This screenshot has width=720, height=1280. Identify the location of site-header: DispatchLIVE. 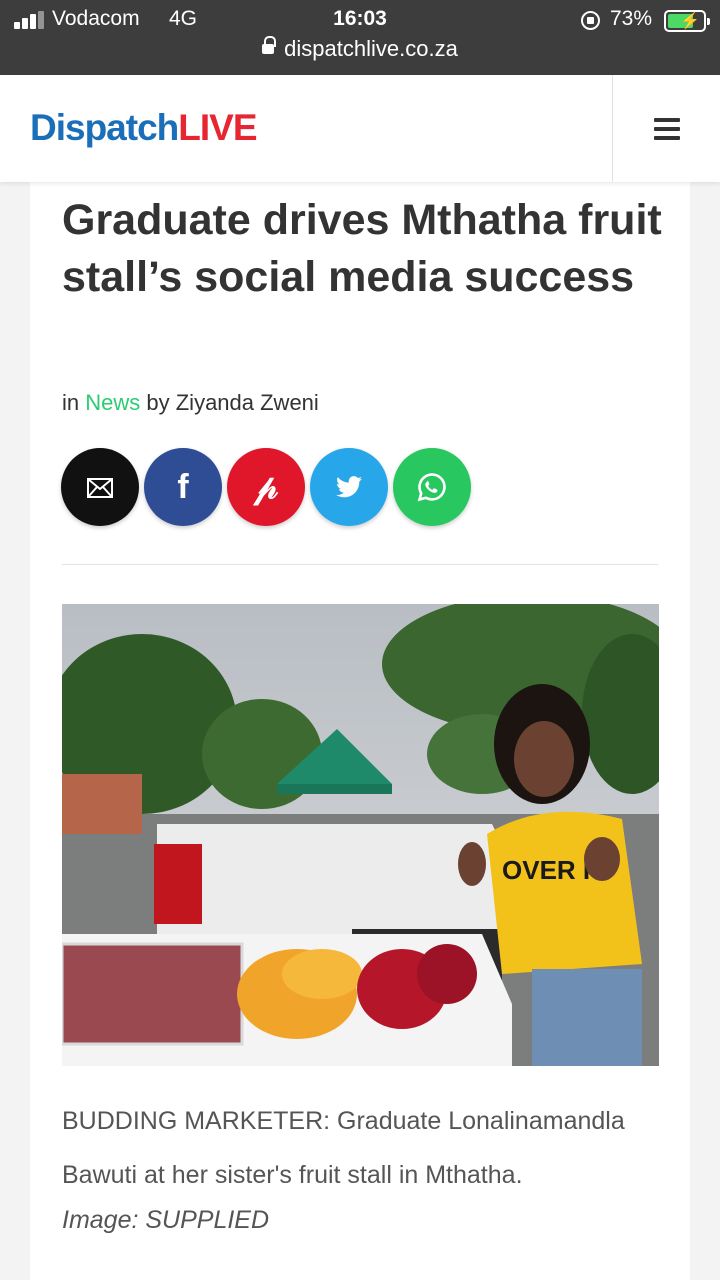
(360, 128).